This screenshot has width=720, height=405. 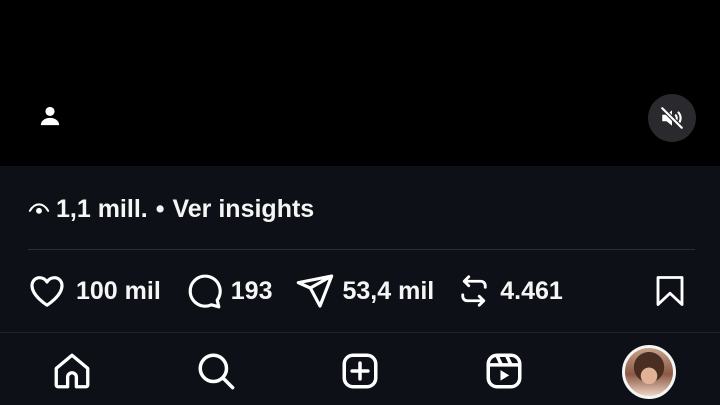 I want to click on reels-icon, so click(x=504, y=371).